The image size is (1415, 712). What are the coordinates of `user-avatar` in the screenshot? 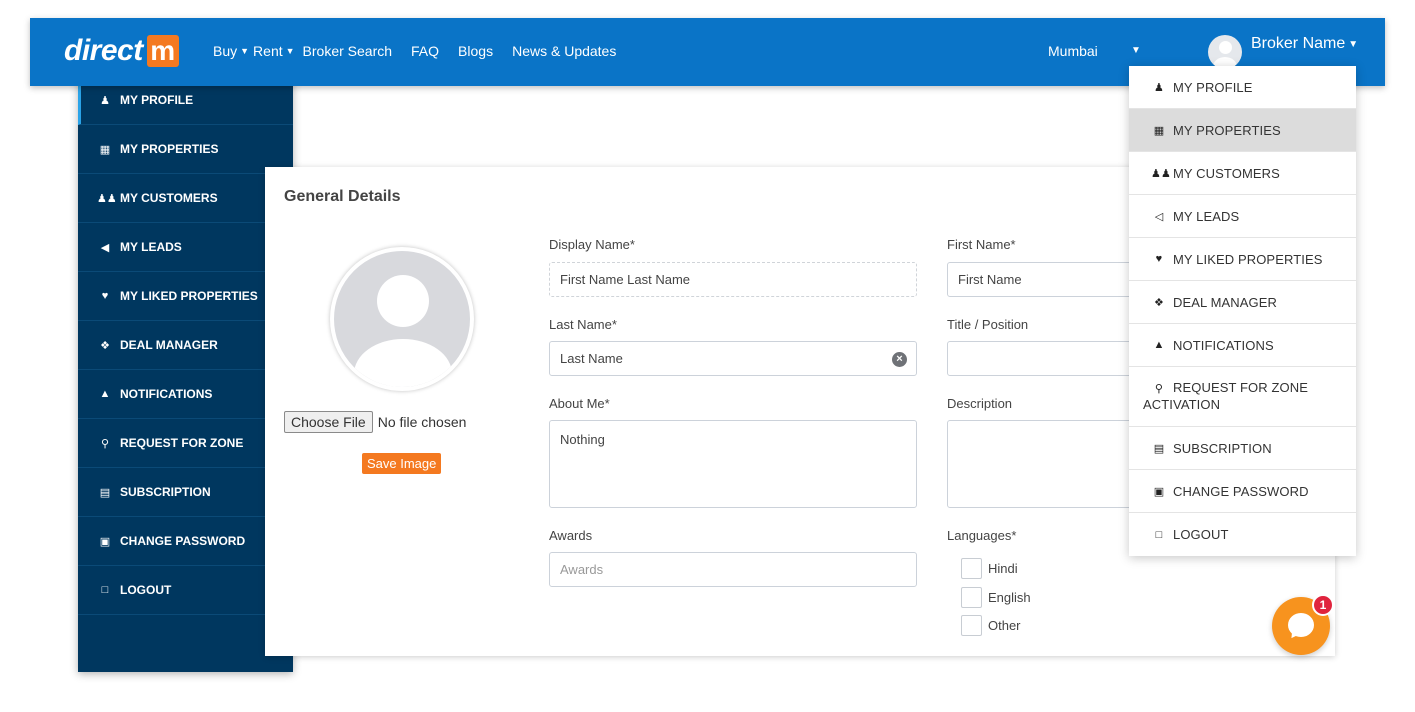 It's located at (1225, 52).